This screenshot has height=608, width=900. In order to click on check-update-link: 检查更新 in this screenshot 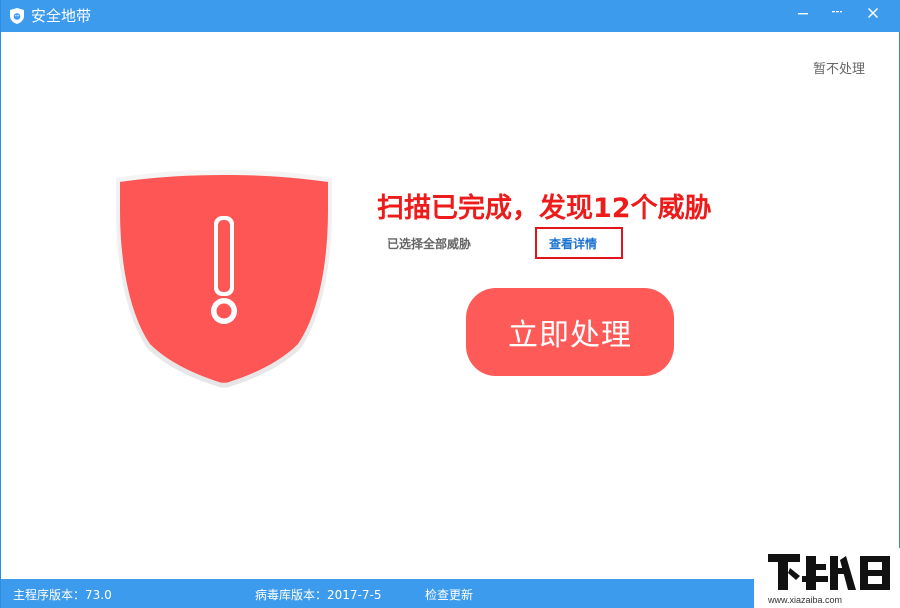, I will do `click(449, 594)`.